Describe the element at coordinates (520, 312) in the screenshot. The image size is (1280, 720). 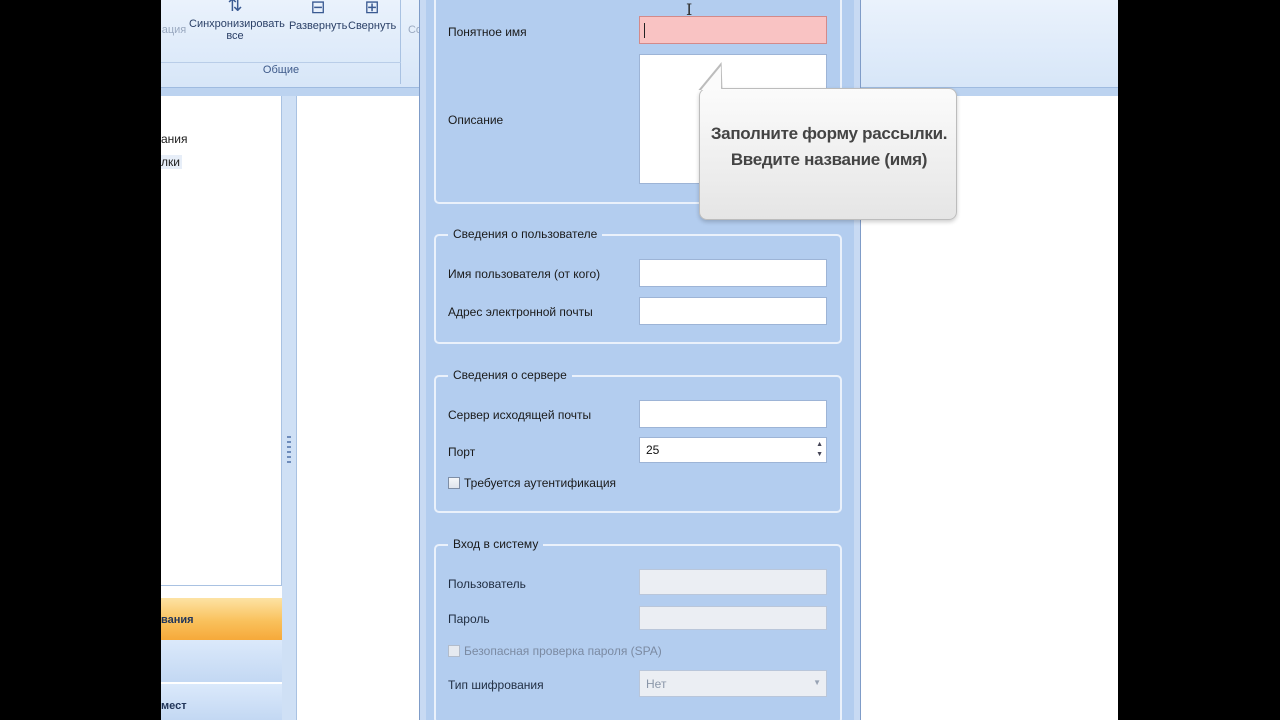
I see `email-label: Адрес электронной почты` at that location.